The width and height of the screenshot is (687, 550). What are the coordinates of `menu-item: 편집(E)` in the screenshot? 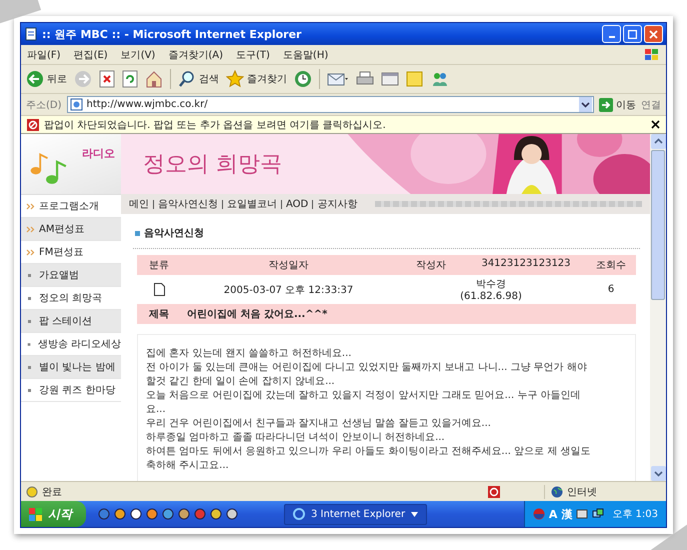 It's located at (91, 55).